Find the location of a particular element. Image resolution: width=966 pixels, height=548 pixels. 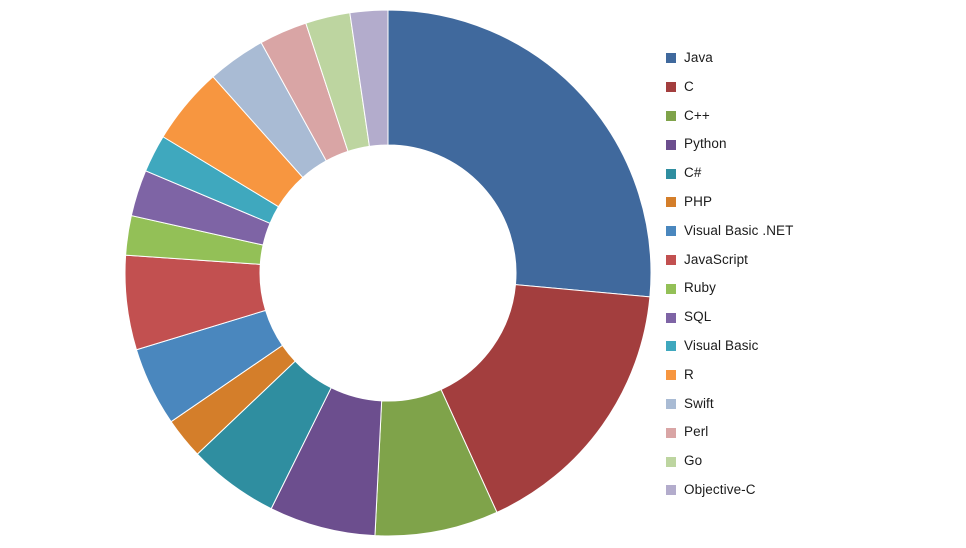

legend-item-label: C is located at coordinates (689, 86).